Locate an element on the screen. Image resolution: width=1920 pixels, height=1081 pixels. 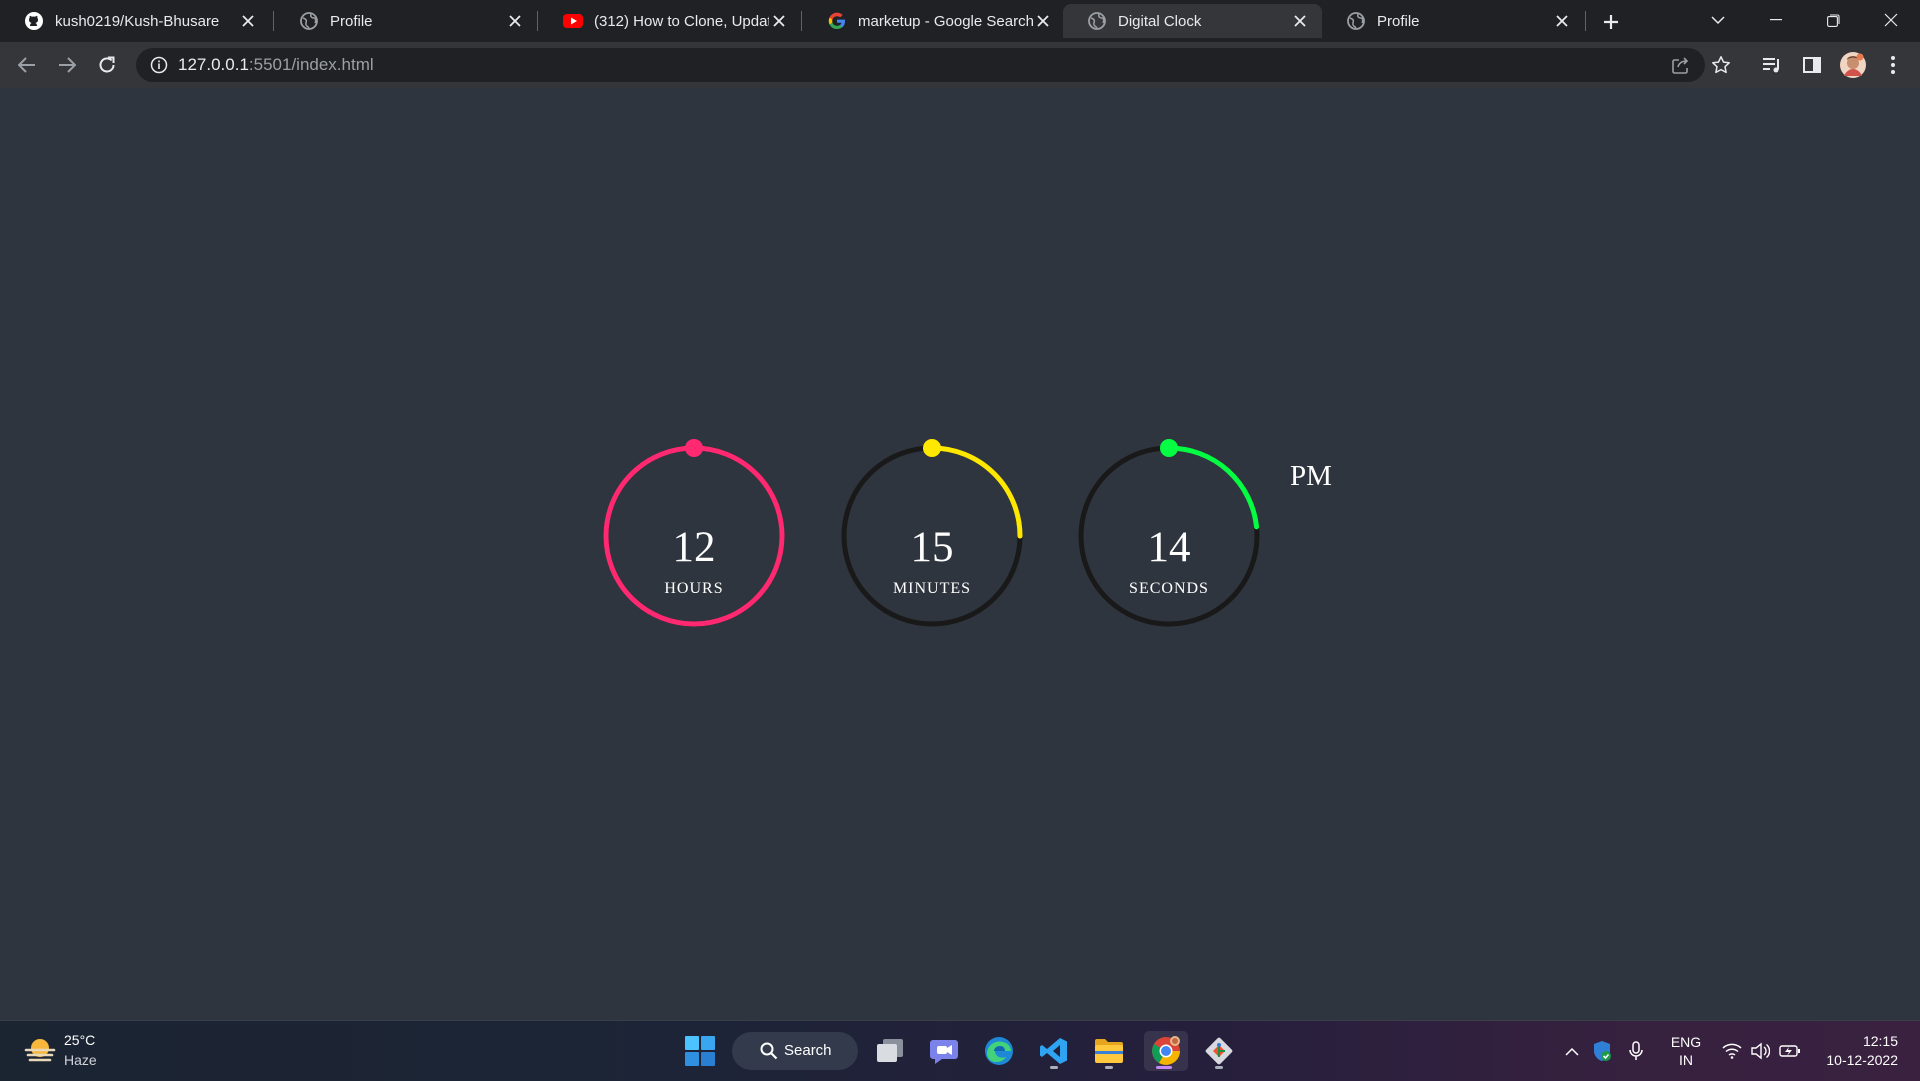
media-control-button is located at coordinates (1772, 65).